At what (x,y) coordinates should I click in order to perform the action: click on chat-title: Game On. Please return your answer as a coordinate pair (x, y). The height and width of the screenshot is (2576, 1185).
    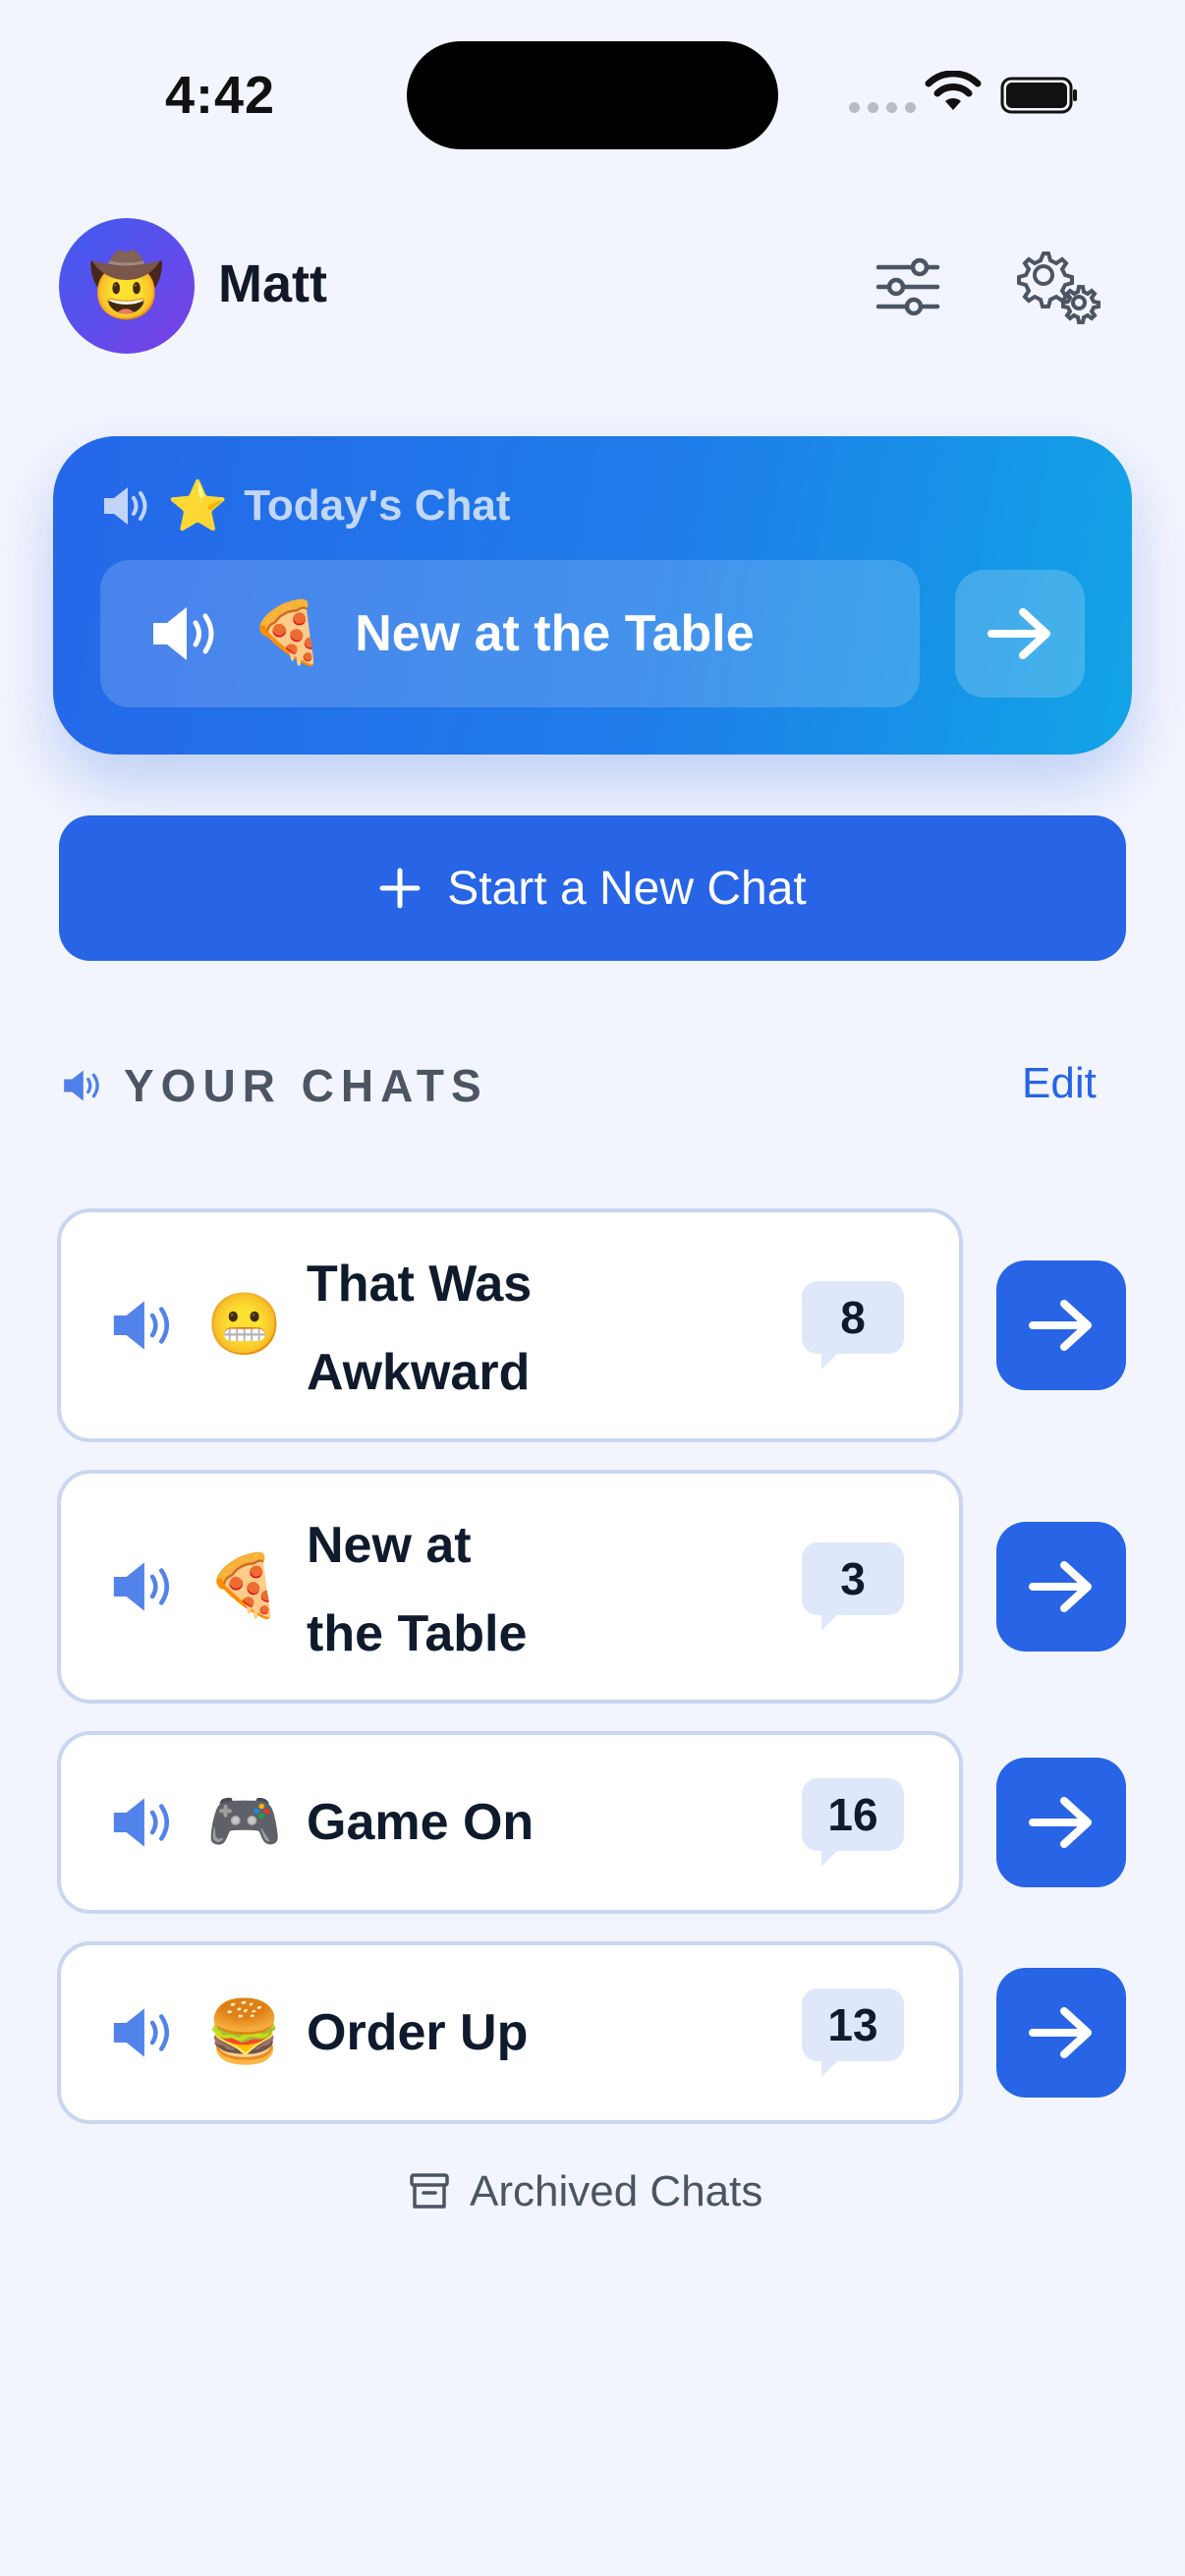
    Looking at the image, I should click on (421, 1822).